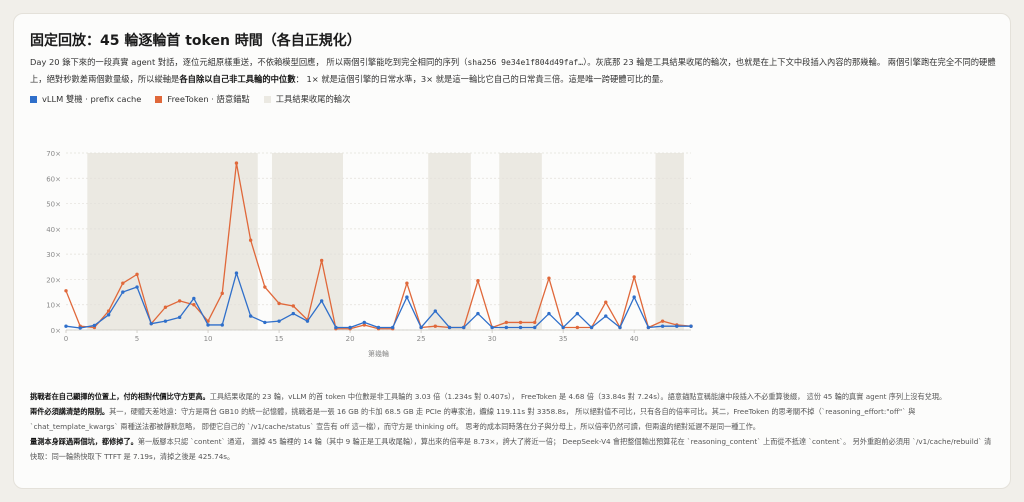  I want to click on y-tick-label: 30×, so click(53, 255).